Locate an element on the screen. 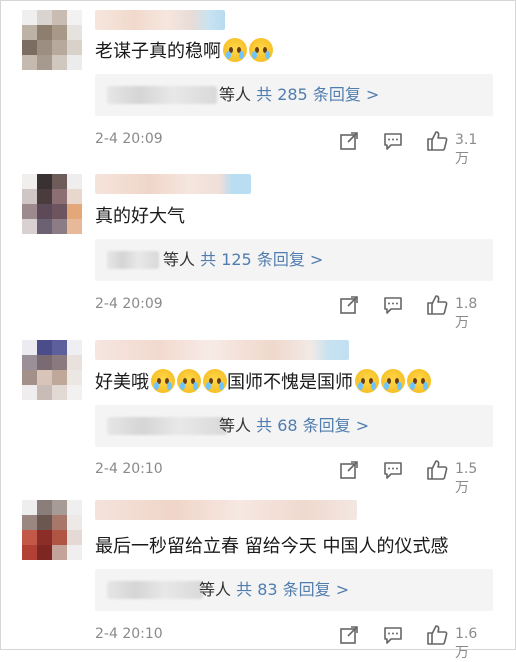  reply-summary-text: 等人 共 83 条回复 > is located at coordinates (274, 590).